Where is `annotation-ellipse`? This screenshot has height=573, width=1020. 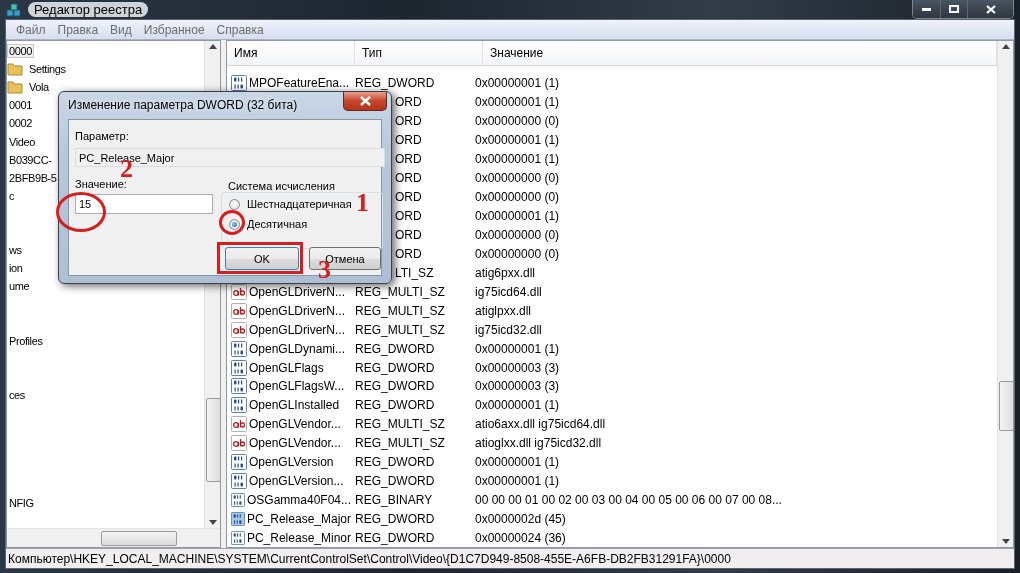 annotation-ellipse is located at coordinates (81, 212).